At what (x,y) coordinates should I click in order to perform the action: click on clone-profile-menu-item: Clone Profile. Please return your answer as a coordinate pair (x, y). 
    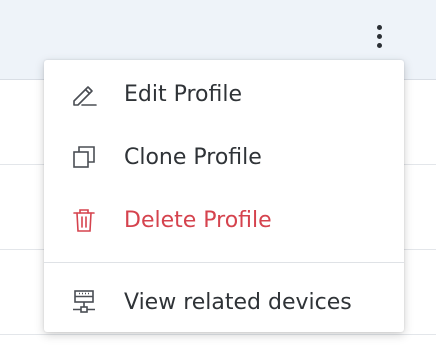
    Looking at the image, I should click on (224, 157).